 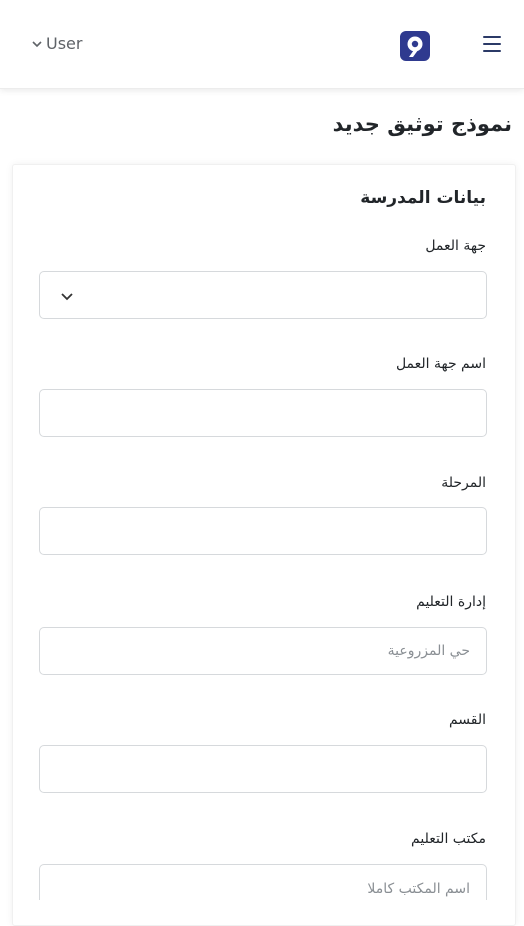 I want to click on employer-name-input, so click(x=263, y=413).